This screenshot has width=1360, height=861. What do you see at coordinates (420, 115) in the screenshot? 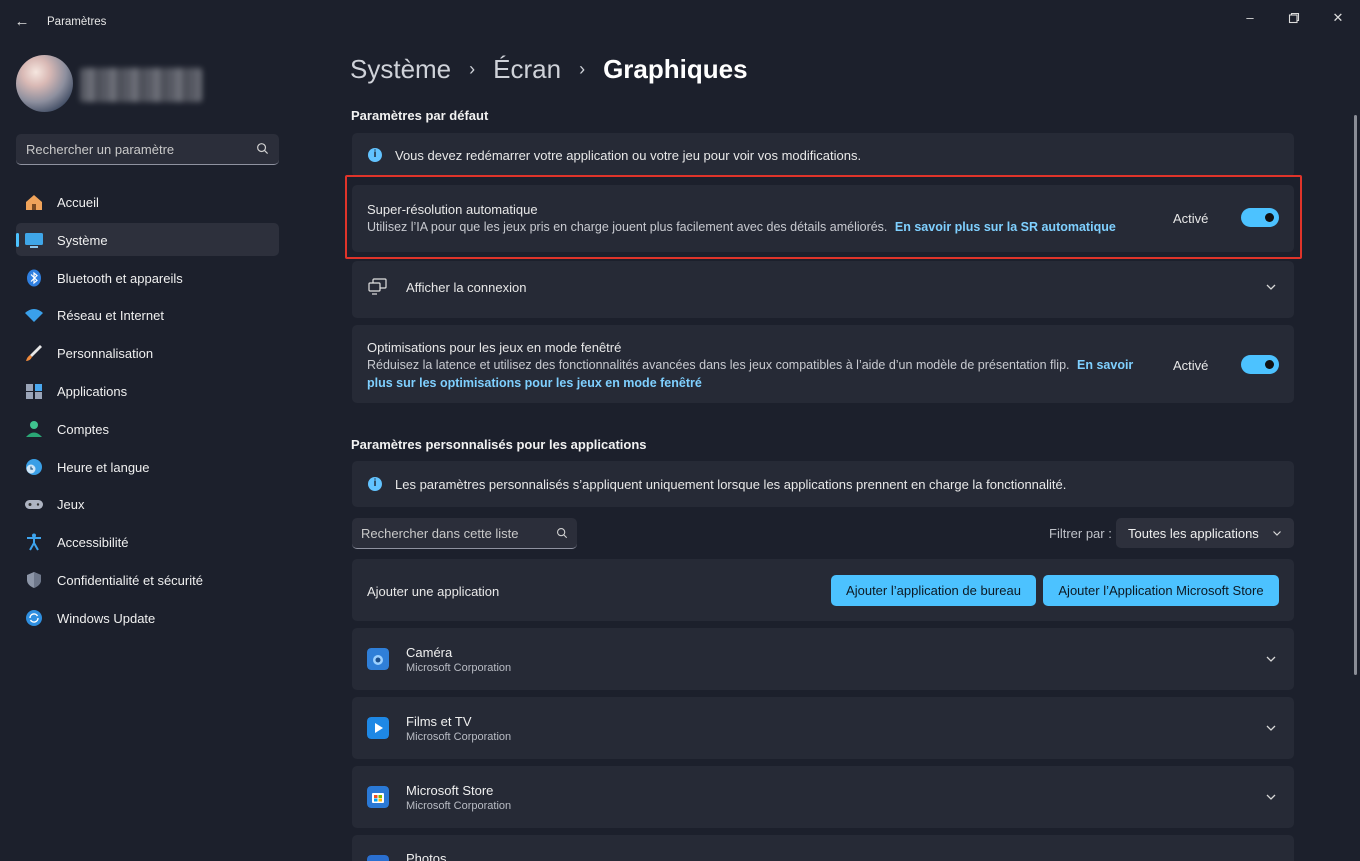
I see `section-title-default: Paramètres par défaut` at bounding box center [420, 115].